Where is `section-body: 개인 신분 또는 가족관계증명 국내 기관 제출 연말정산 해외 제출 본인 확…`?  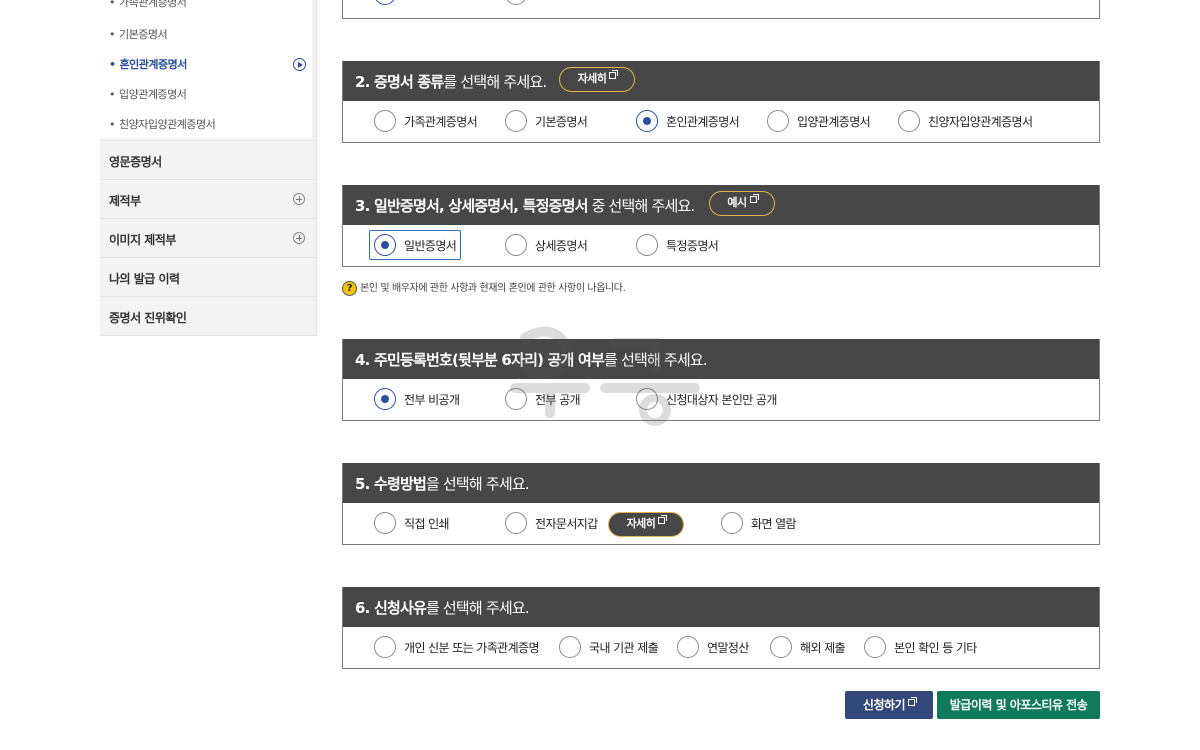 section-body: 개인 신분 또는 가족관계증명 국내 기관 제출 연말정산 해외 제출 본인 확… is located at coordinates (721, 647).